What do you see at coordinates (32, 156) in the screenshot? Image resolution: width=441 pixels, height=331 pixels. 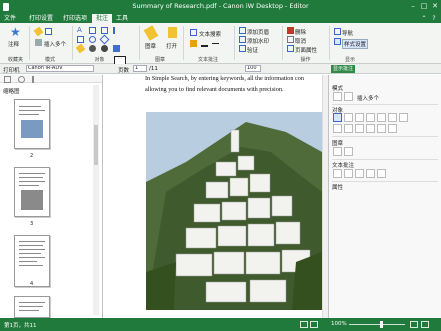 I see `thumbnail-page-number: 2` at bounding box center [32, 156].